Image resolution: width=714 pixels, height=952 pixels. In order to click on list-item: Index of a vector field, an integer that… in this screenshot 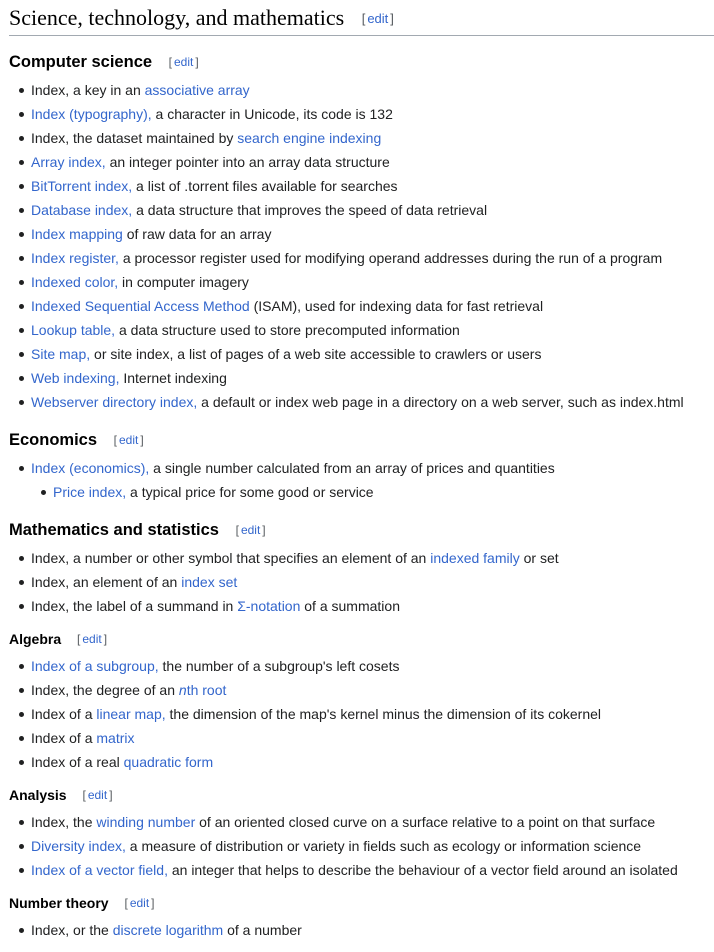, I will do `click(366, 870)`.